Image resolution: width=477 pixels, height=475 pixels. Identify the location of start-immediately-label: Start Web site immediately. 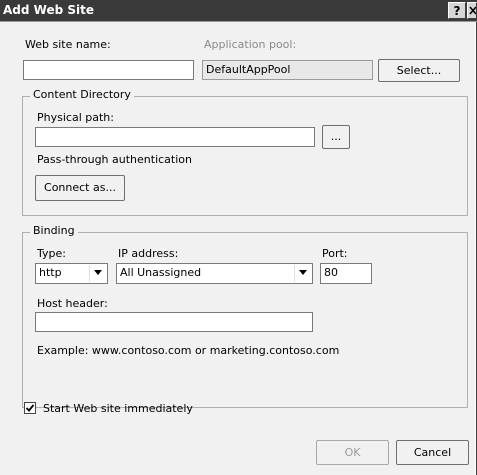
(118, 408).